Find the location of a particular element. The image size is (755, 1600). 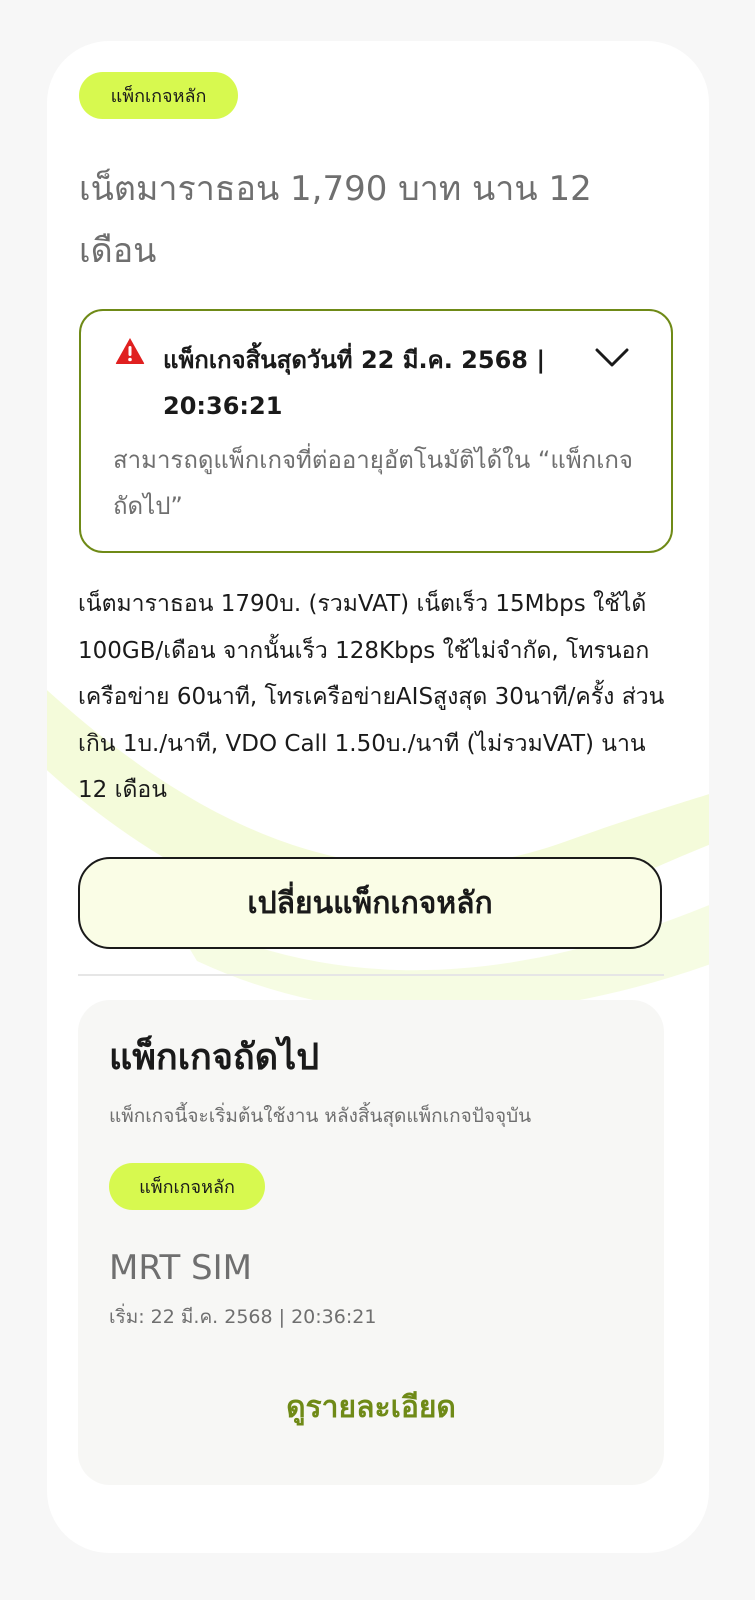

next-package-name: MRT SIM is located at coordinates (181, 1268).